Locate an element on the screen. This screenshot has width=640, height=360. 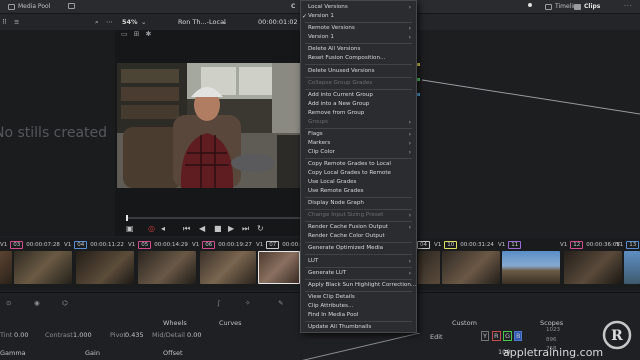
viewer-mode-icon: ▭ is located at coordinates (124, 35).